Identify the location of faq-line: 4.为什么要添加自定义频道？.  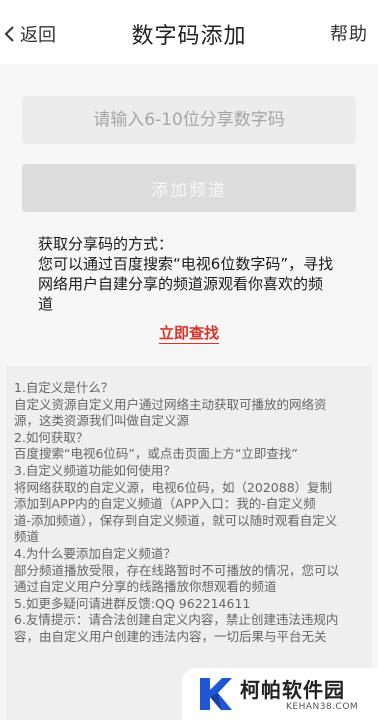
(95, 553).